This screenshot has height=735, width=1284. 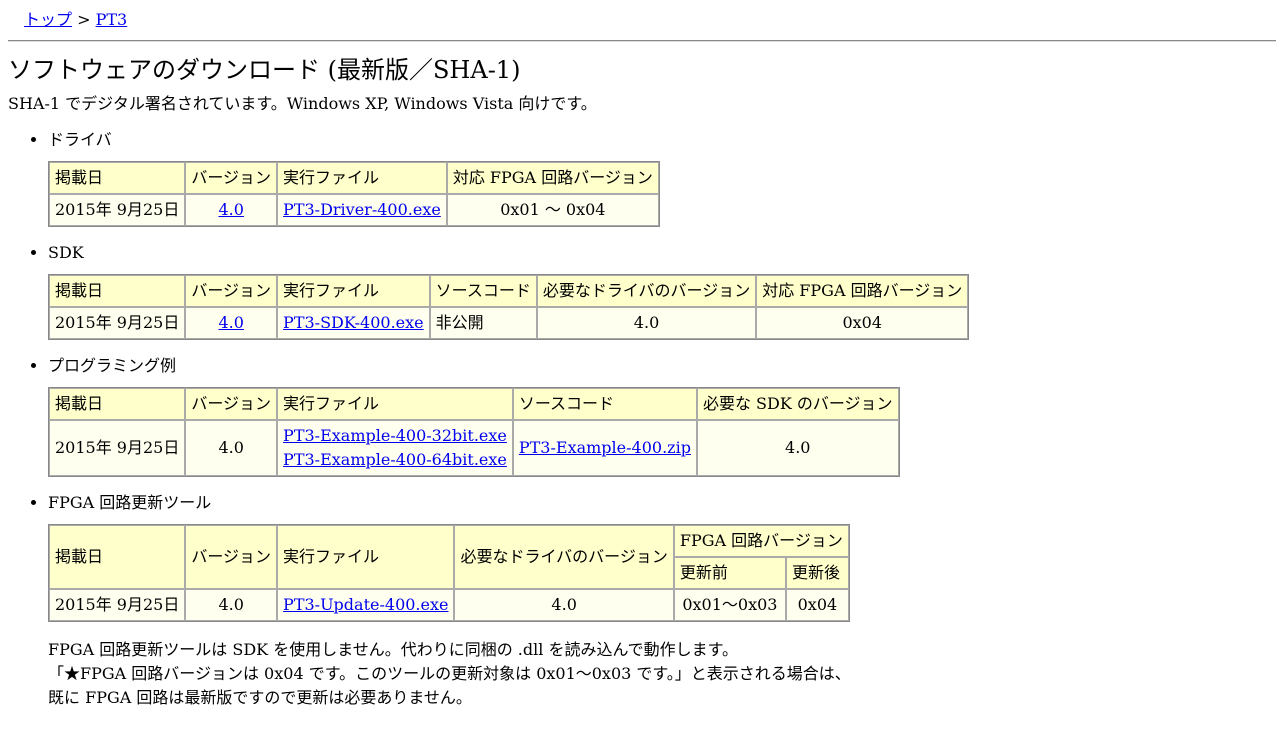 What do you see at coordinates (761, 541) in the screenshot?
I see `header-fpga-version: FPGA 回路バージョン` at bounding box center [761, 541].